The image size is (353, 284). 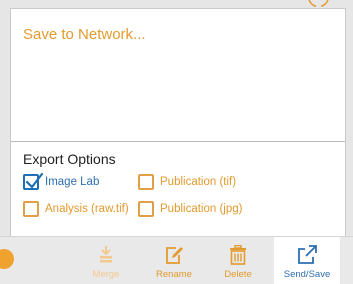 I want to click on side-tab-handle, so click(x=7, y=259).